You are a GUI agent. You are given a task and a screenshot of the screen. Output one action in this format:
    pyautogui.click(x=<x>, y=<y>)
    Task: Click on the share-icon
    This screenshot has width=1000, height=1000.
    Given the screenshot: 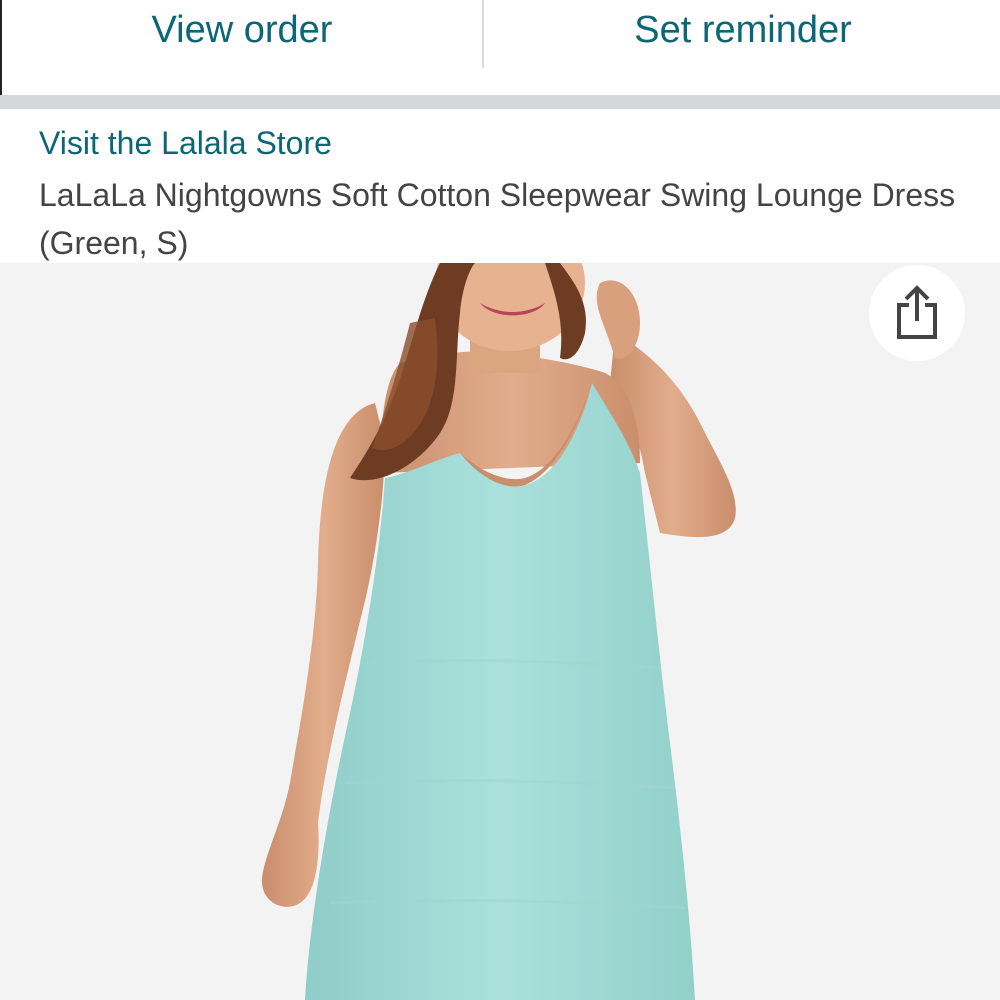 What is the action you would take?
    pyautogui.click(x=917, y=312)
    